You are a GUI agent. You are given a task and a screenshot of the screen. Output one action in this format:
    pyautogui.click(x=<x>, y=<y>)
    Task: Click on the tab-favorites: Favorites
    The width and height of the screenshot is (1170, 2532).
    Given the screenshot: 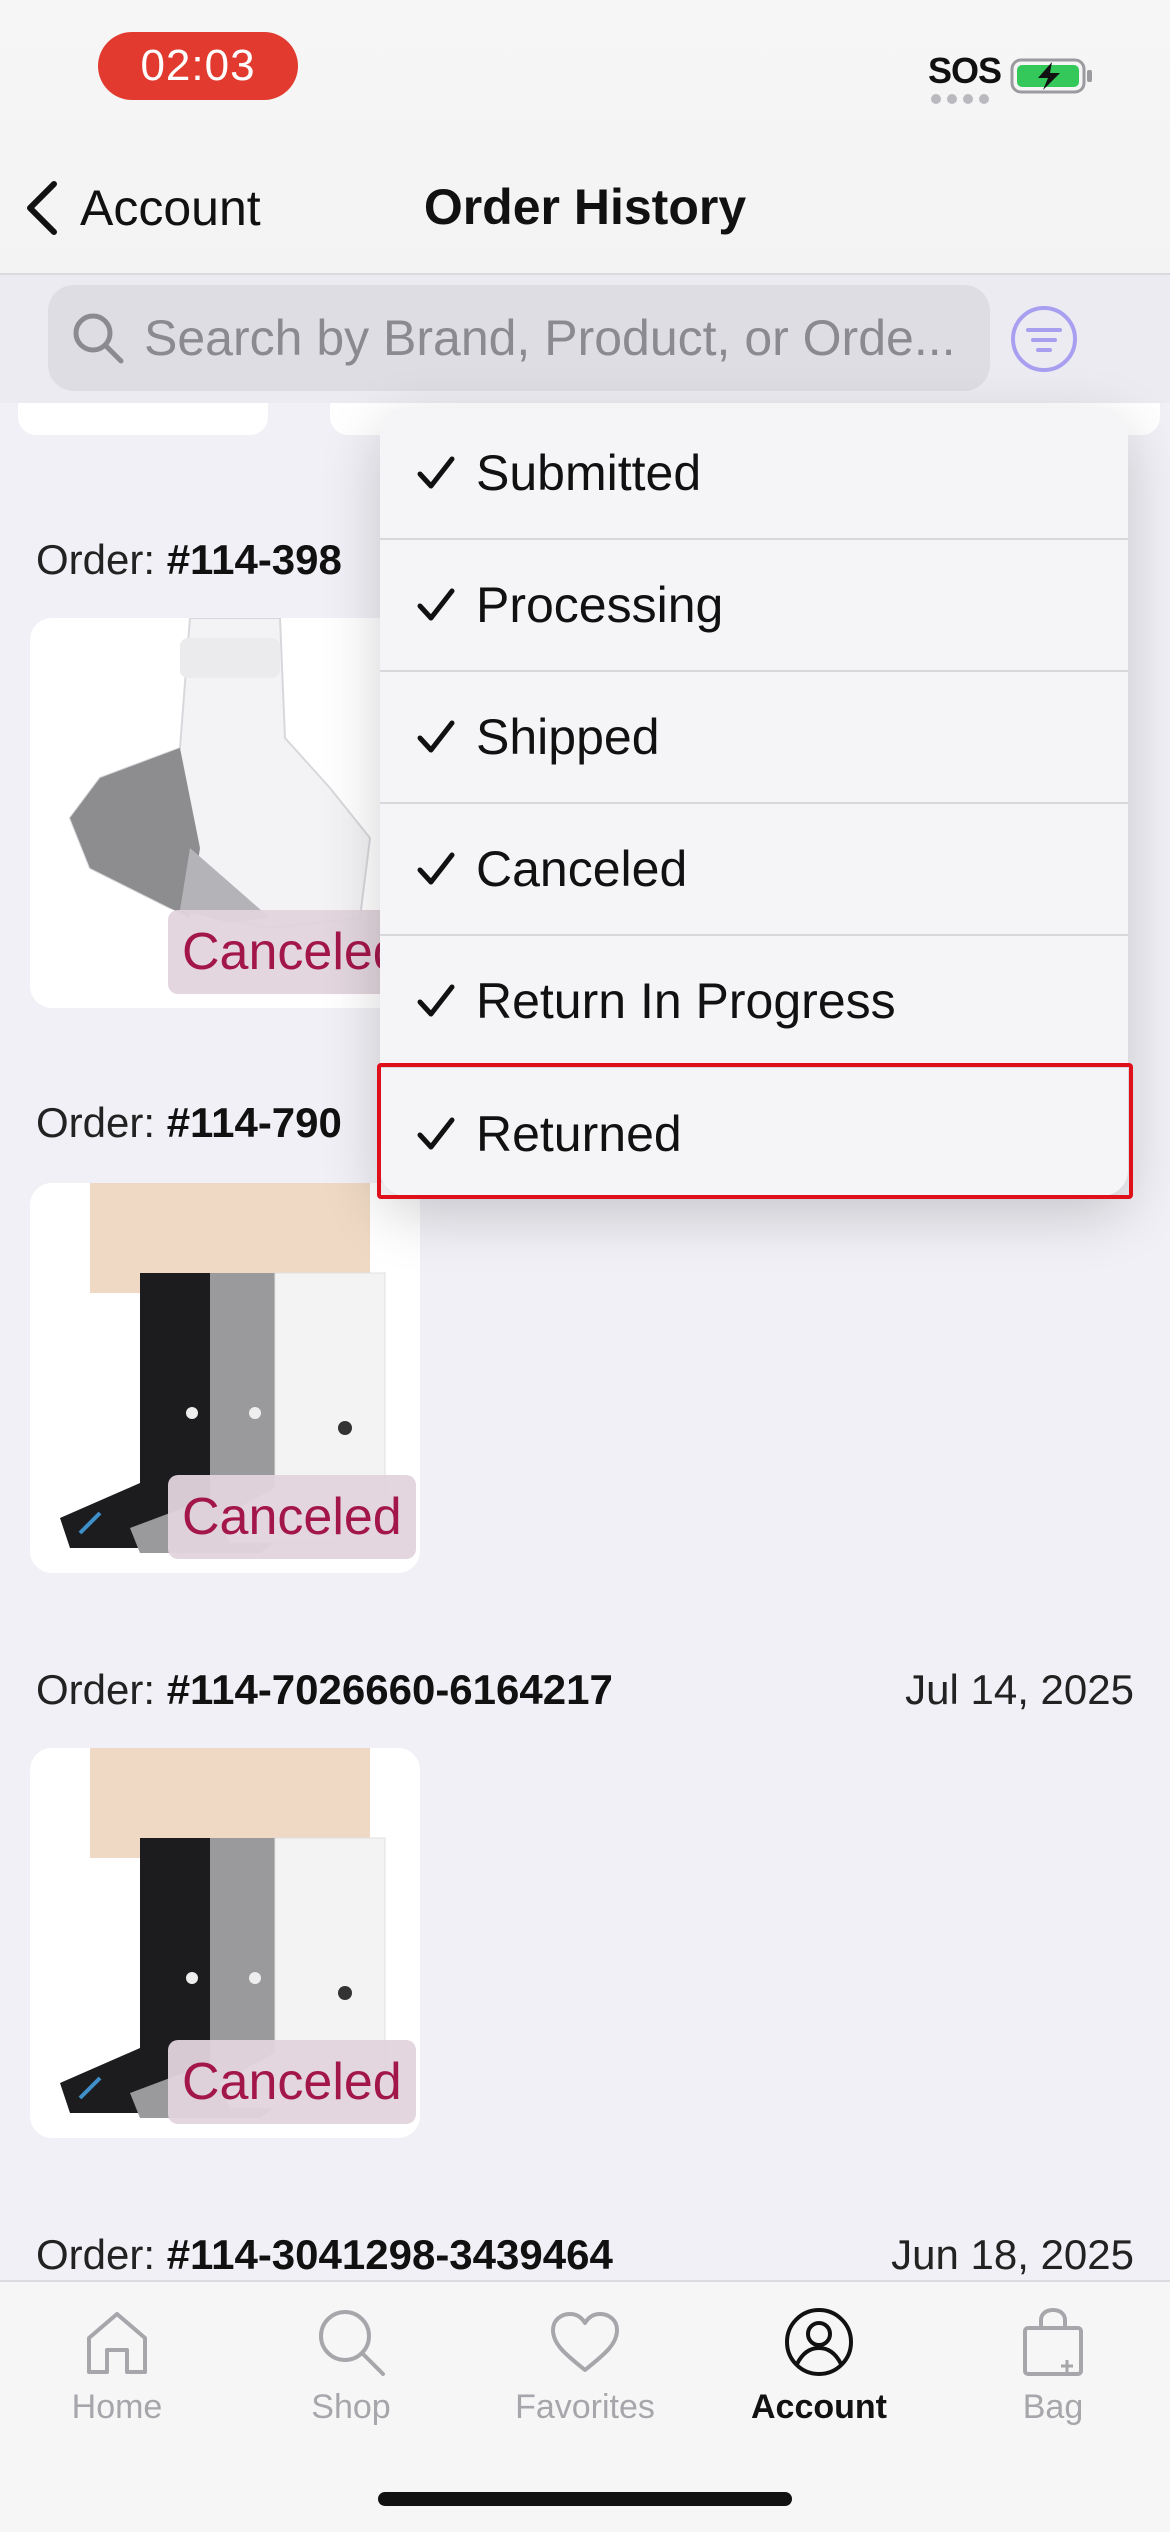 What is the action you would take?
    pyautogui.click(x=585, y=2372)
    